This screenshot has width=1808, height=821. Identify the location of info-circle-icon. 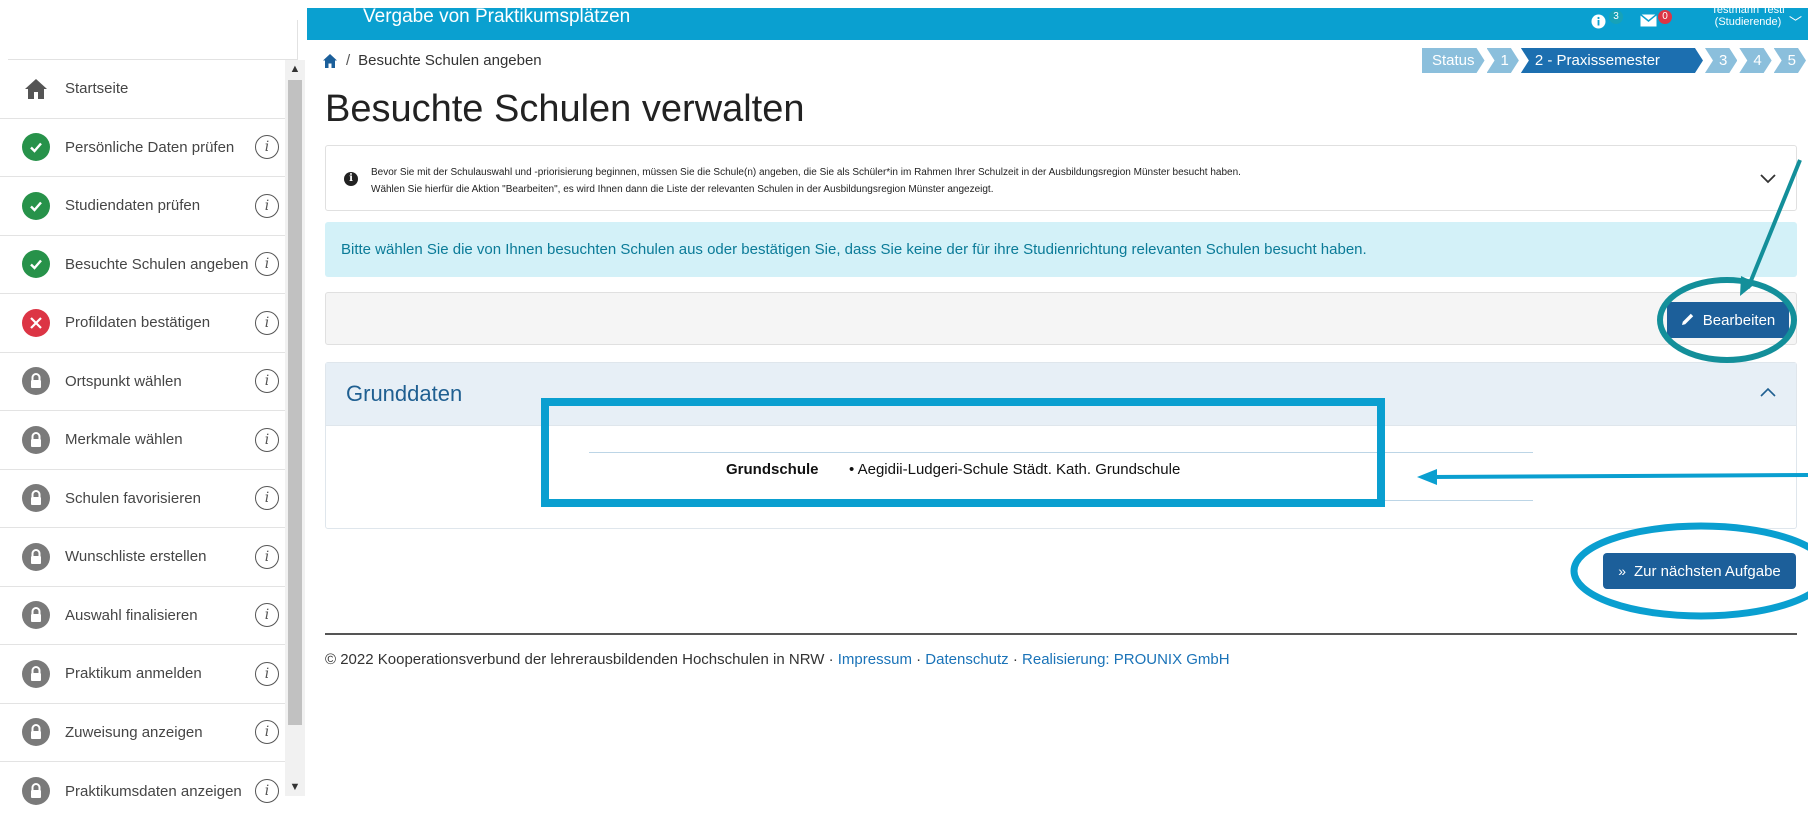
(1598, 23).